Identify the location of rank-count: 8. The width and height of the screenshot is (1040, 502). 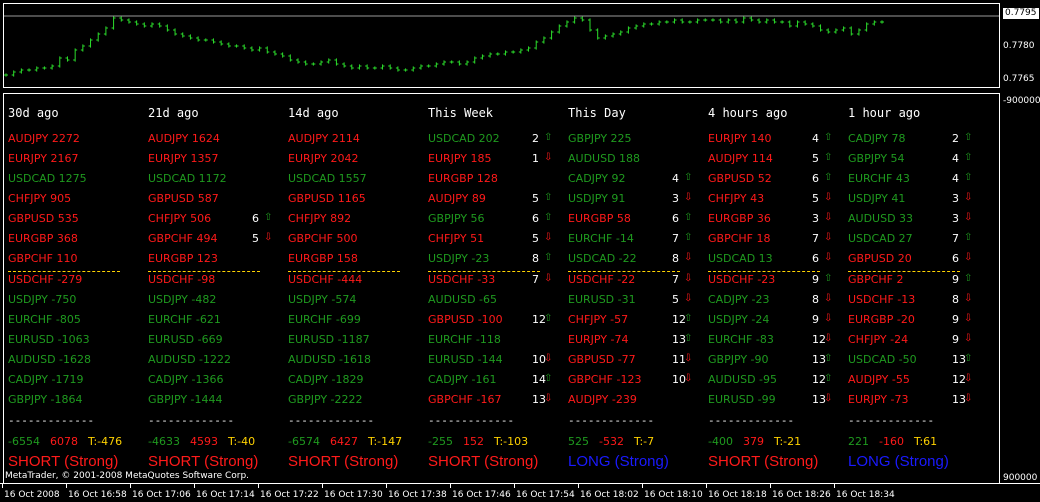
(535, 258).